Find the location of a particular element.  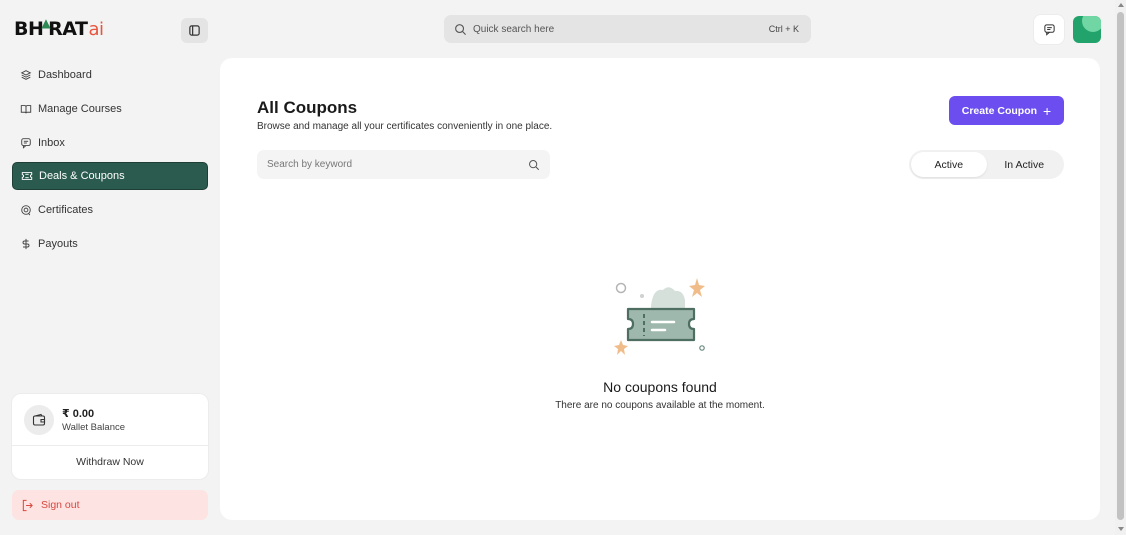

message-icon is located at coordinates (1049, 30).